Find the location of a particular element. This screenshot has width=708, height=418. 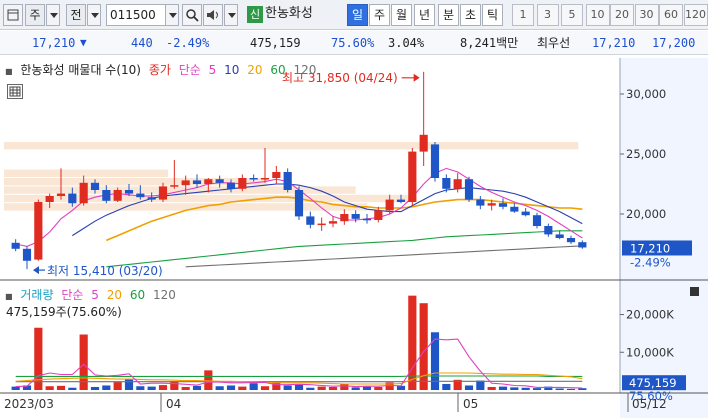

interval-tab-0: 1 is located at coordinates (523, 15).